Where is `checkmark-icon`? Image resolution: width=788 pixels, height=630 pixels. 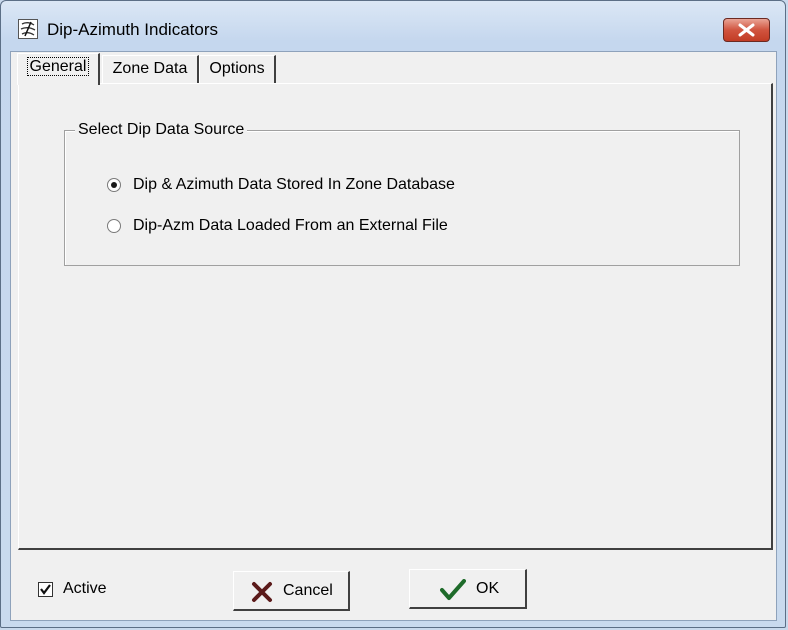
checkmark-icon is located at coordinates (45, 589).